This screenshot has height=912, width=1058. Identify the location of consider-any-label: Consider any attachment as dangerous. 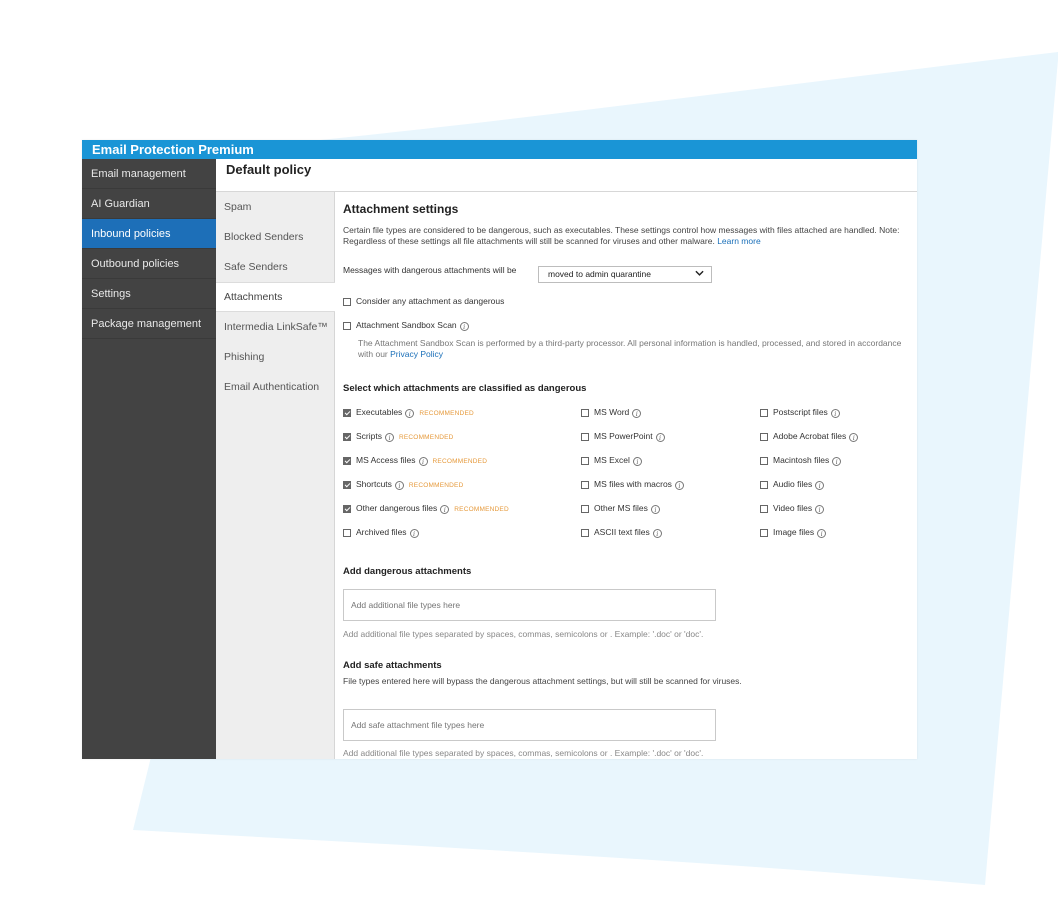
(430, 301).